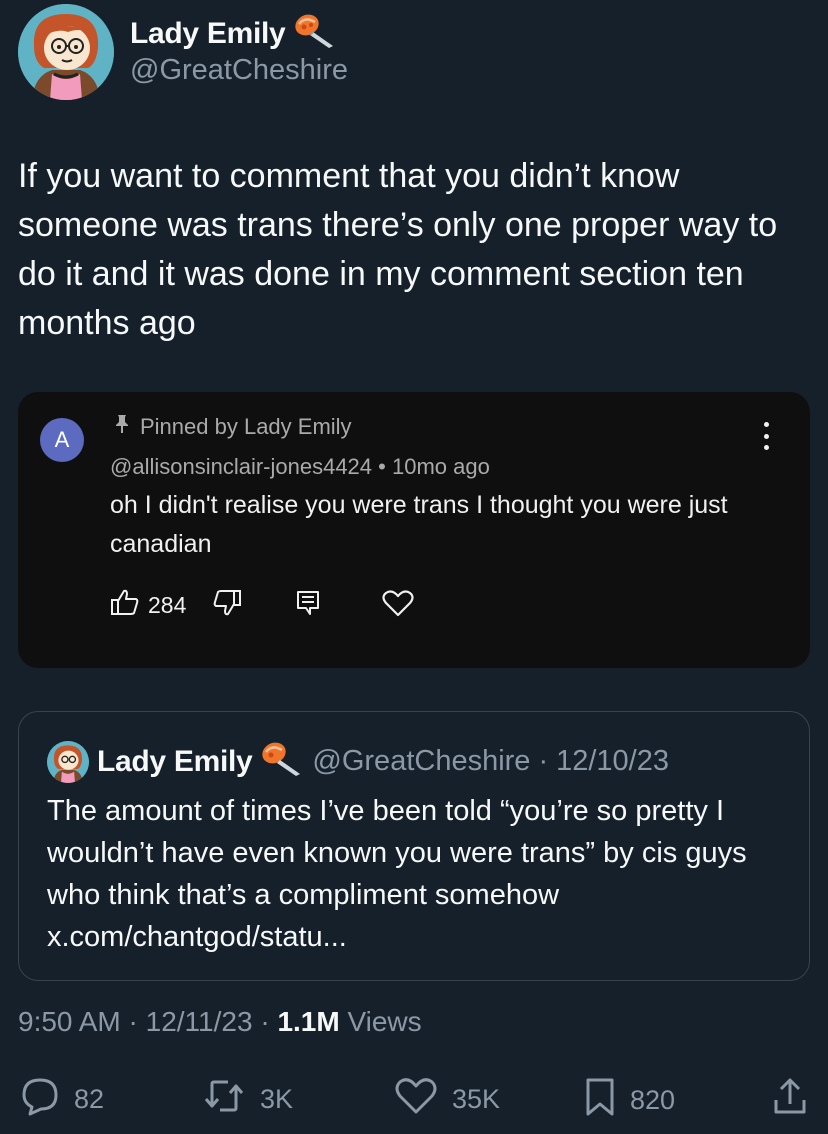 The image size is (828, 1134). What do you see at coordinates (398, 605) in the screenshot?
I see `heart-outline-icon` at bounding box center [398, 605].